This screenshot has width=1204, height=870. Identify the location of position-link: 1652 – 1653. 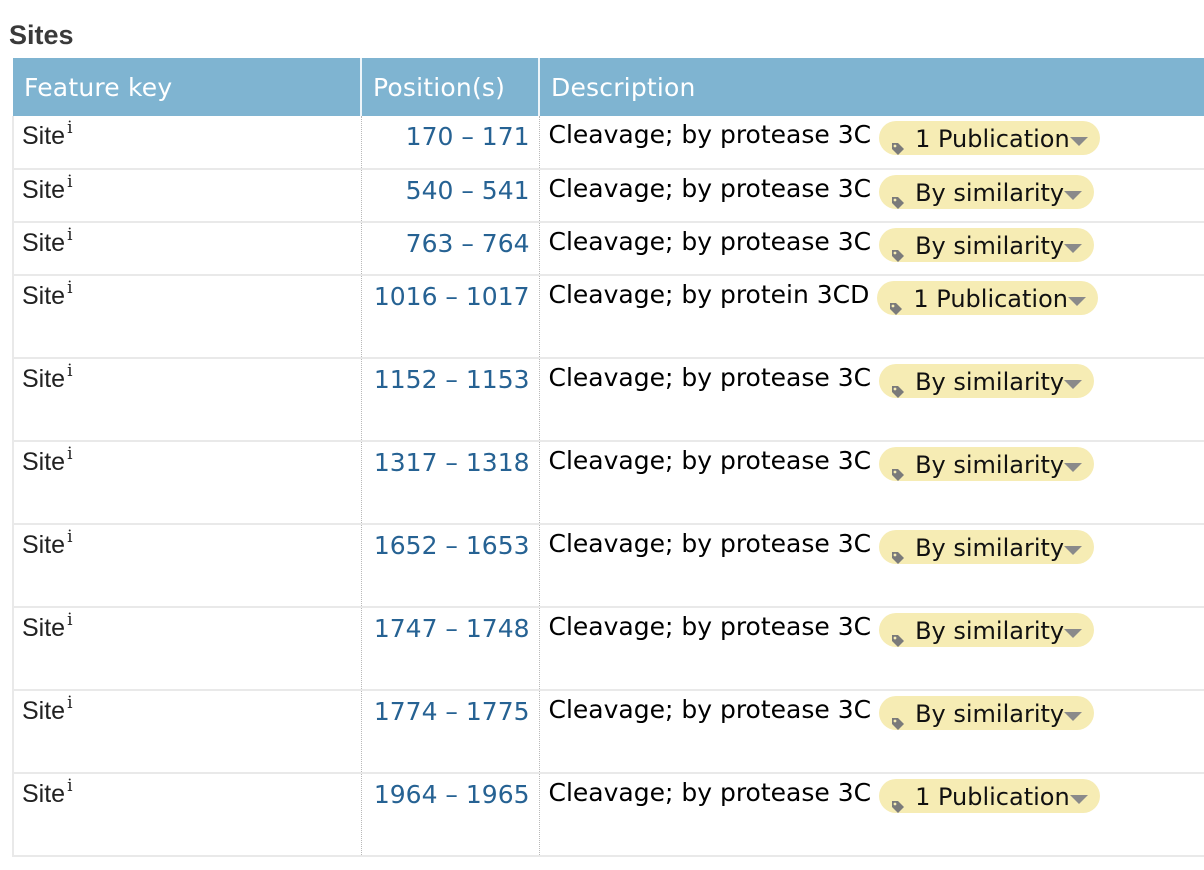
(452, 545).